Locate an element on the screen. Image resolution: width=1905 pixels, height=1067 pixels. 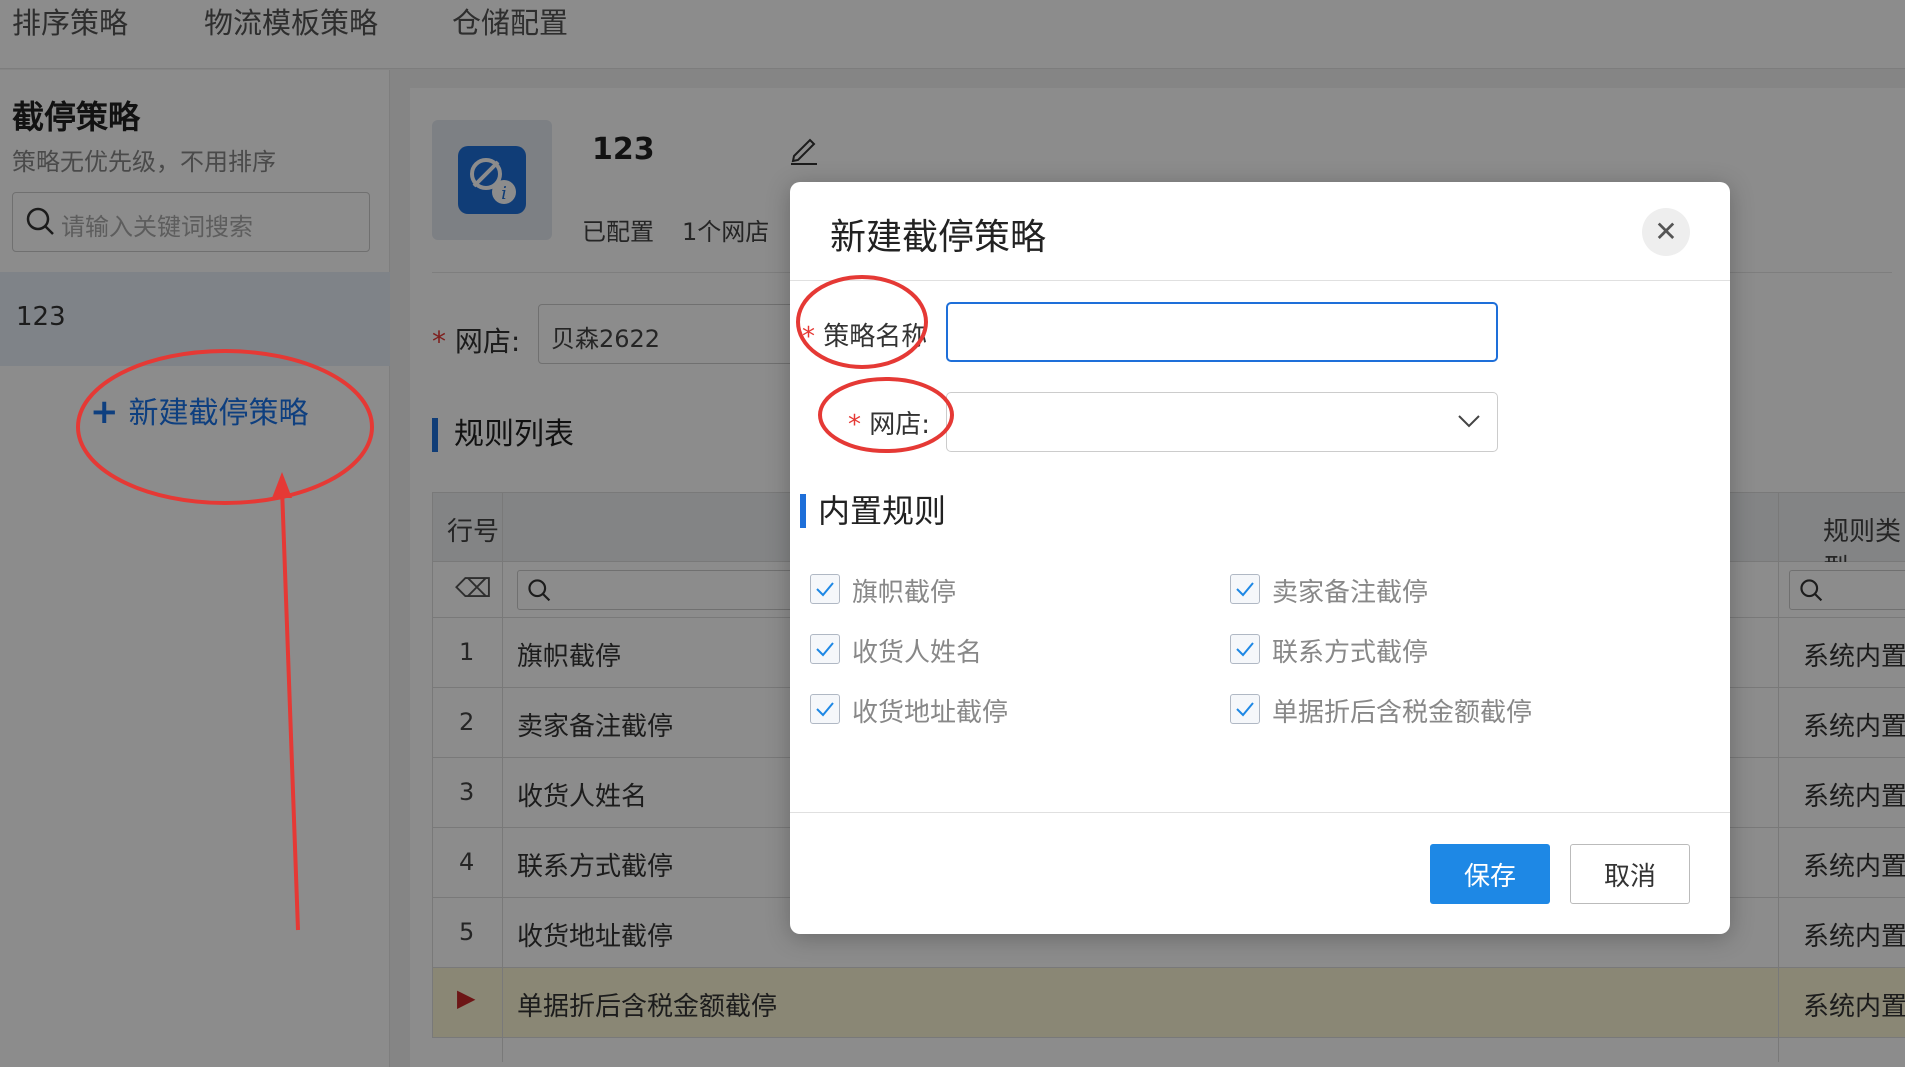
close-icon: ✕ is located at coordinates (1666, 232).